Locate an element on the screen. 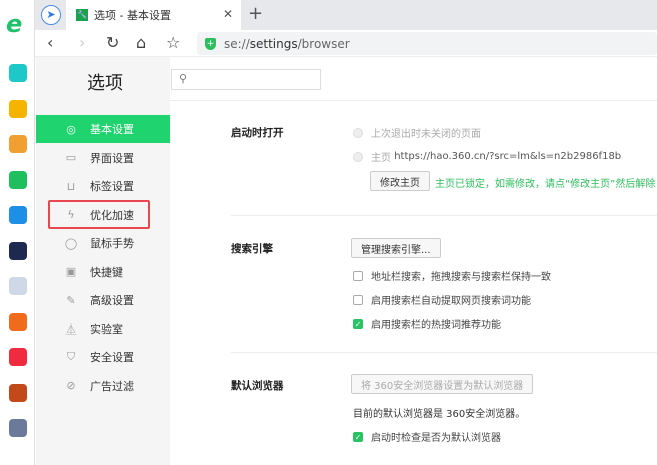 The height and width of the screenshot is (465, 657). sidebar-item-2: ⊔ 标签设置 is located at coordinates (103, 186).